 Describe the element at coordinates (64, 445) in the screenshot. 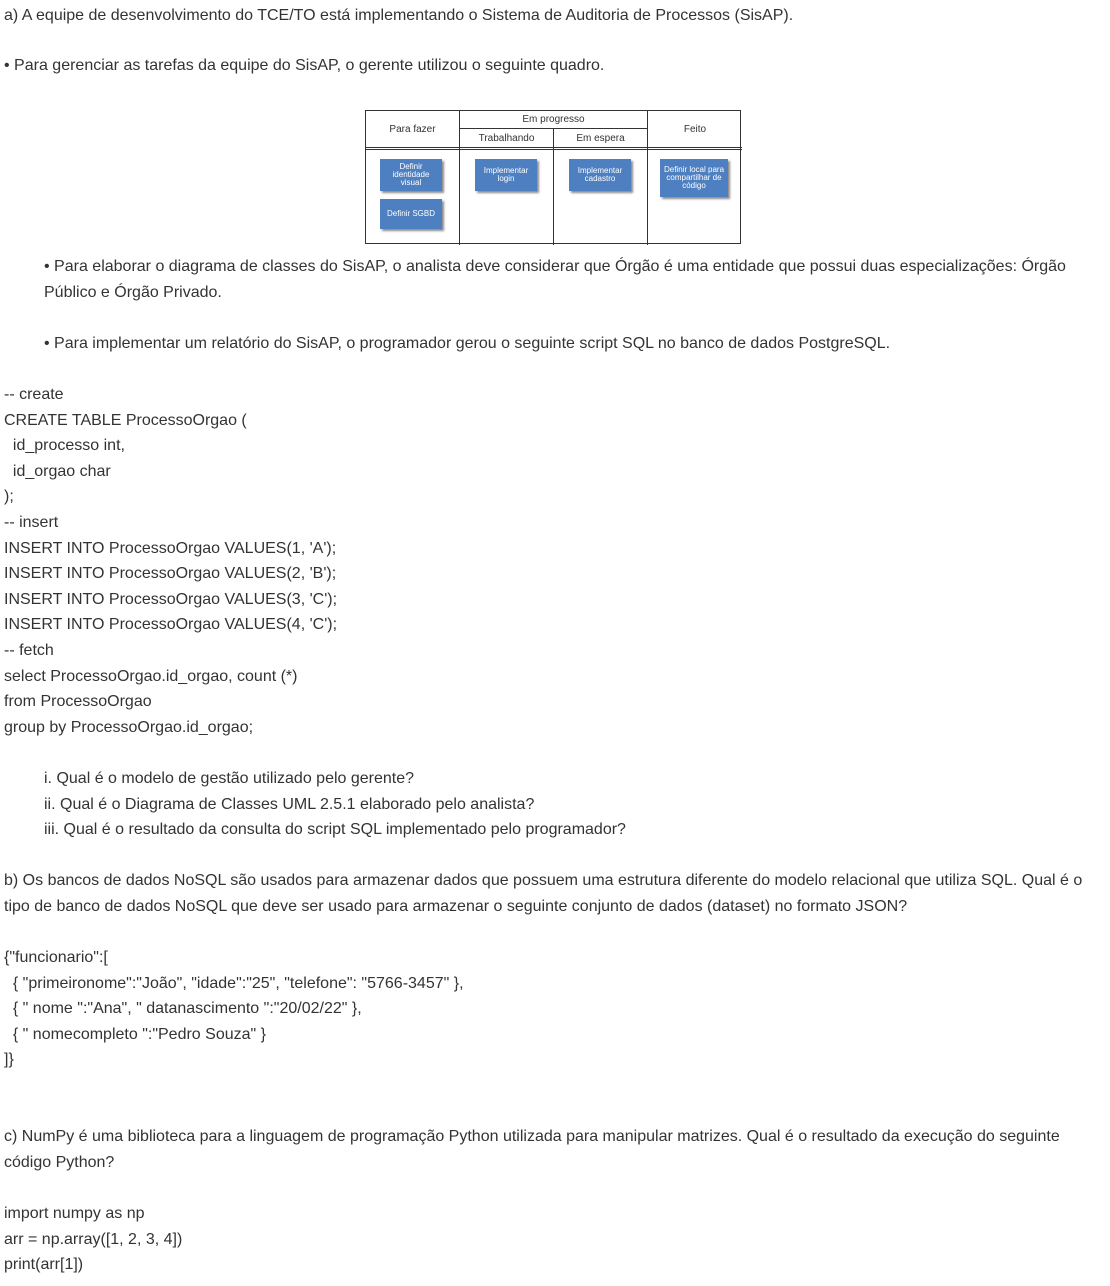

I see `sql-line: id_processo int,` at that location.